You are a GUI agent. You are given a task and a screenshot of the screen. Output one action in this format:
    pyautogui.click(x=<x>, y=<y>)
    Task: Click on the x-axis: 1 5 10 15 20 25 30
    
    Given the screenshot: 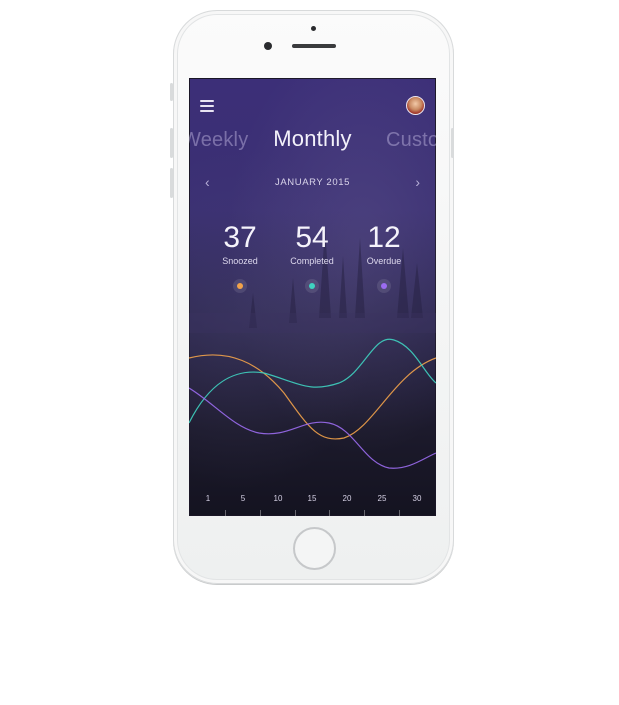 What is the action you would take?
    pyautogui.click(x=312, y=502)
    